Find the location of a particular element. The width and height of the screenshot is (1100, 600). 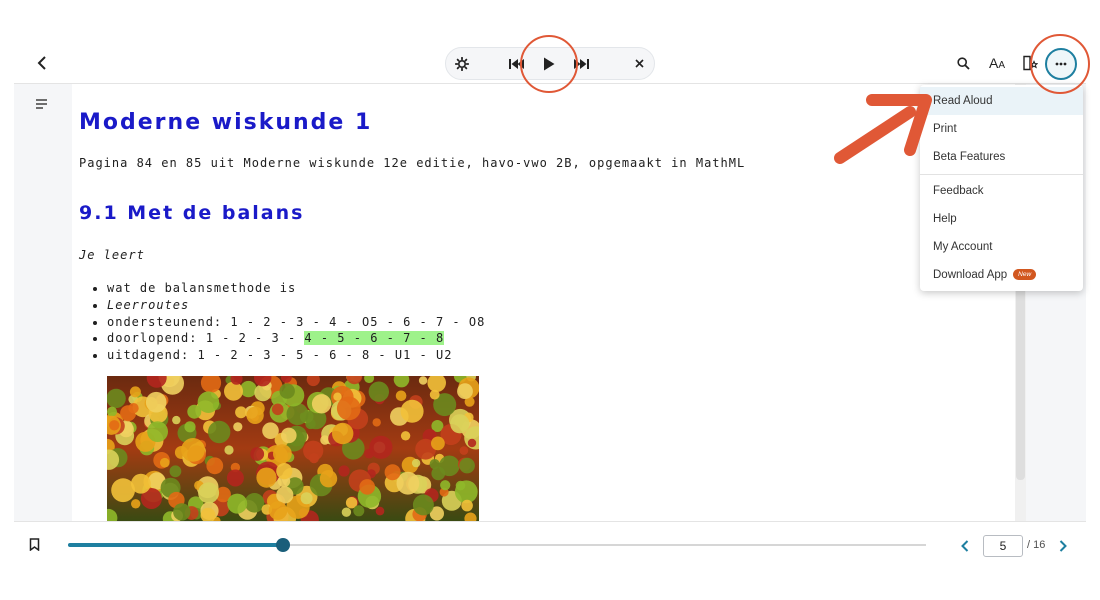

text-size-icon: AA is located at coordinates (996, 63).